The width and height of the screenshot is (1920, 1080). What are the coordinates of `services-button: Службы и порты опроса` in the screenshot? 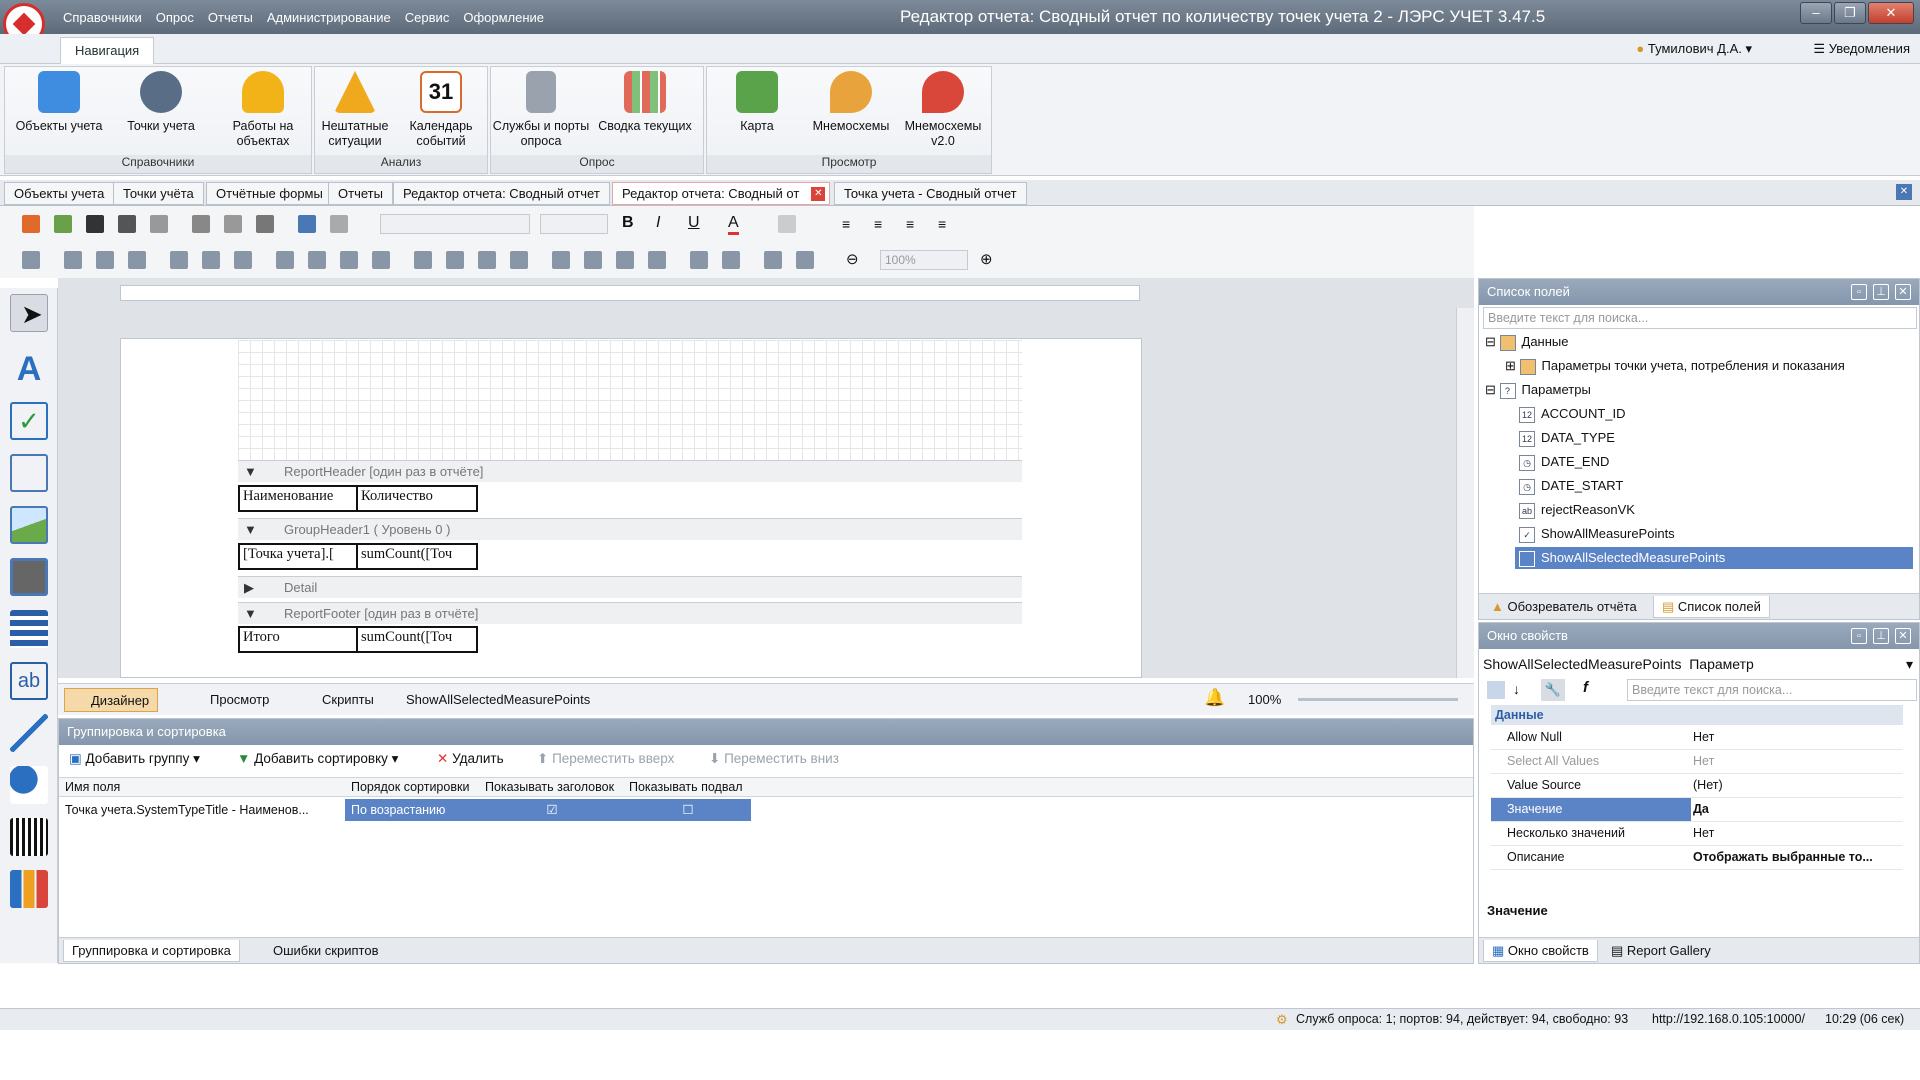 It's located at (541, 110).